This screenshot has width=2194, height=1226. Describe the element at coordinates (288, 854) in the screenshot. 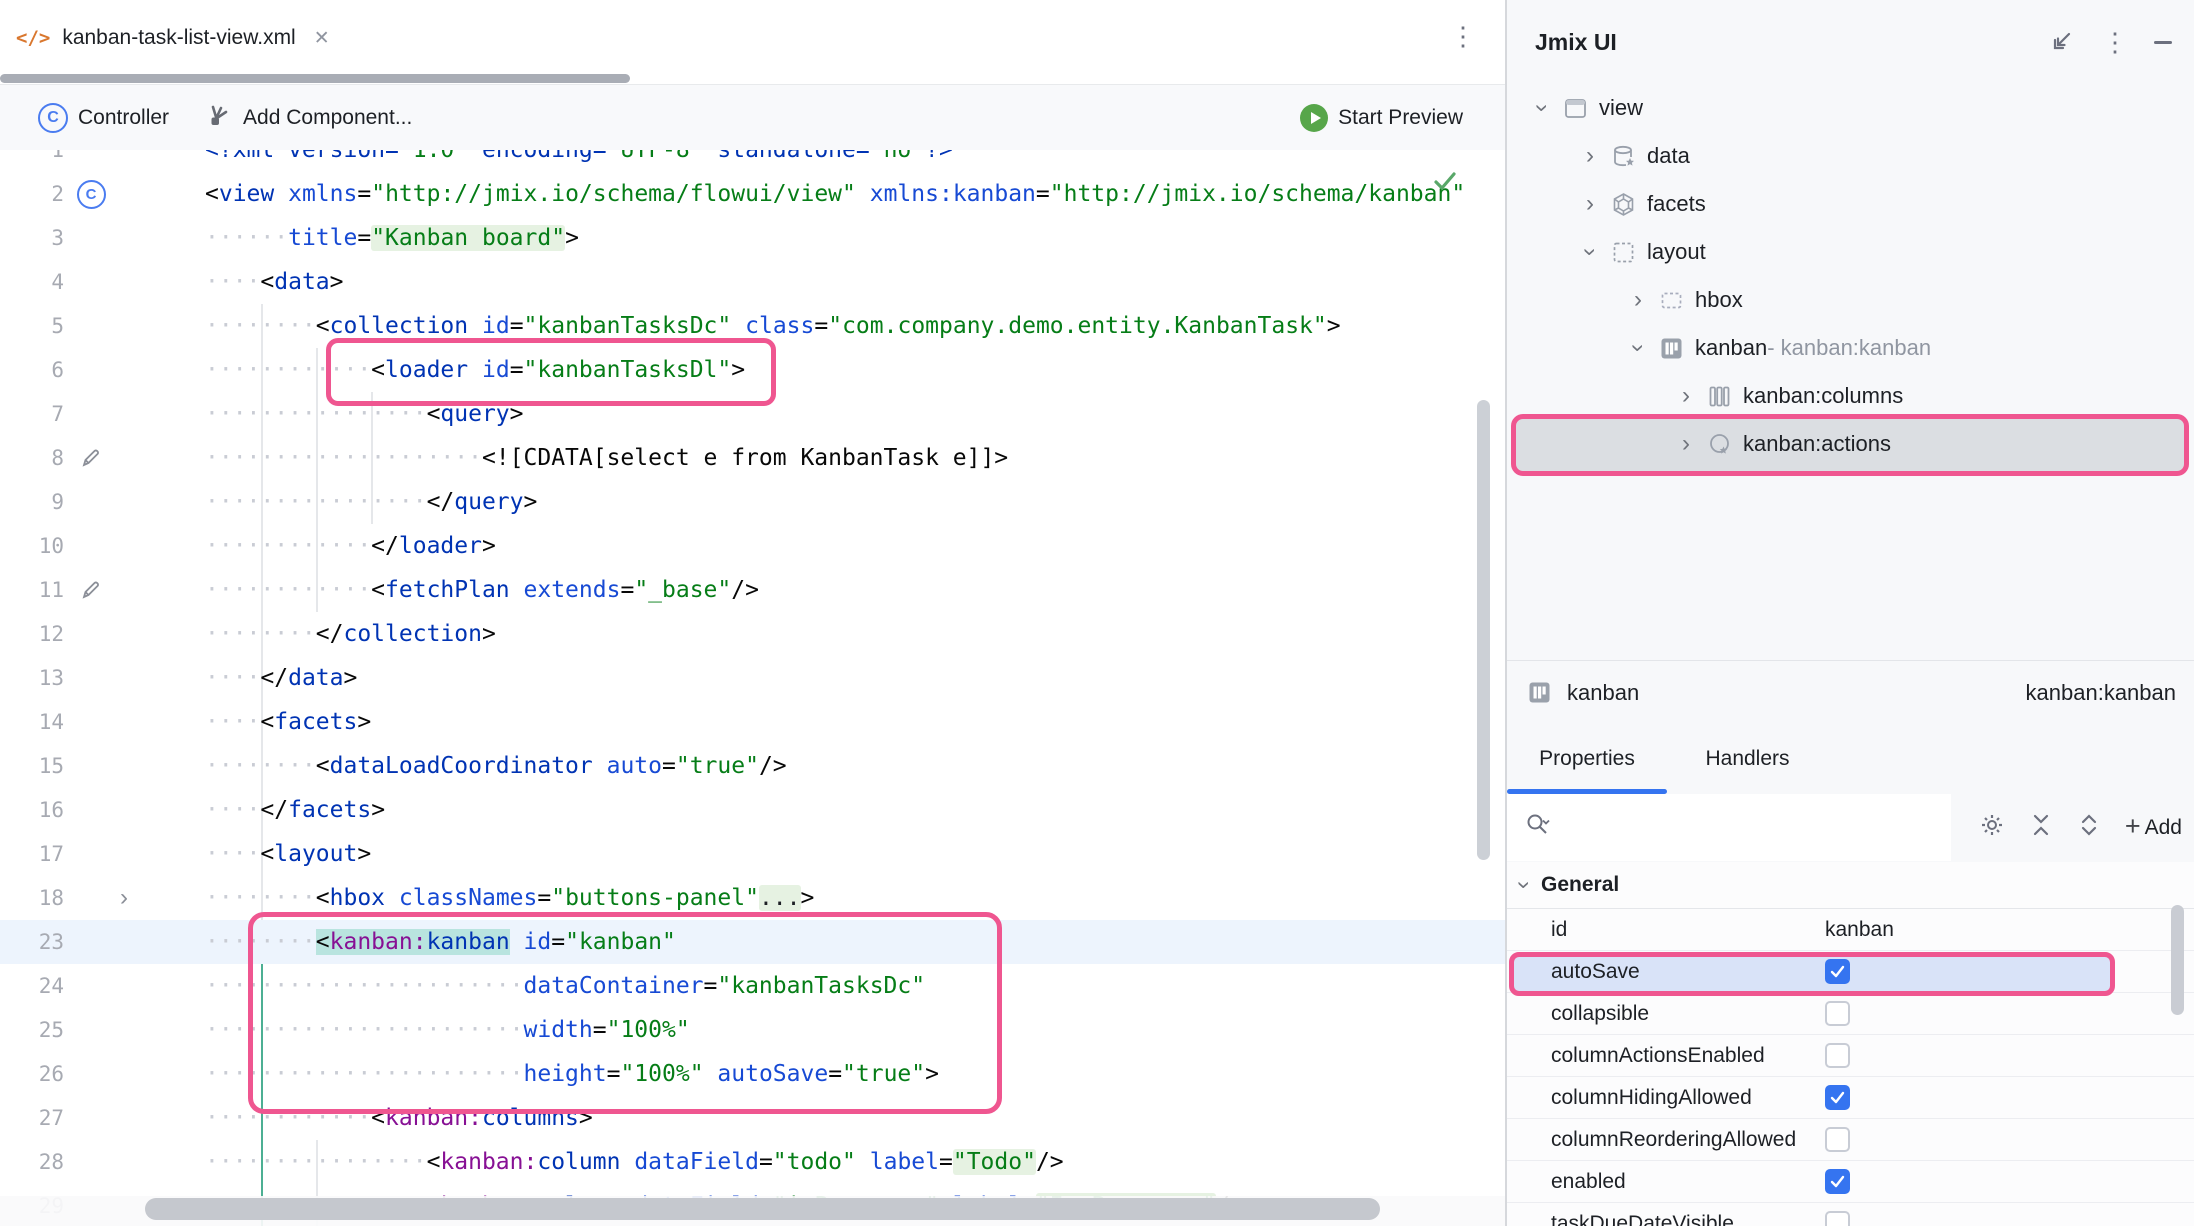

I see `code-text: ····<layout>` at that location.